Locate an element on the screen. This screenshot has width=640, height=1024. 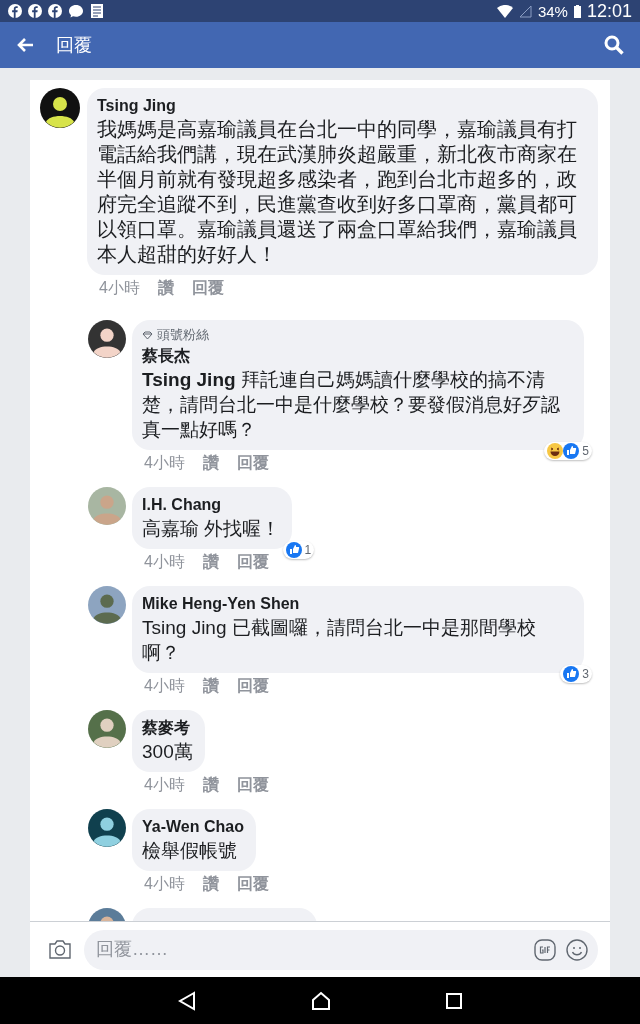
comment-text: 檢舉假帳號 is located at coordinates (189, 851).